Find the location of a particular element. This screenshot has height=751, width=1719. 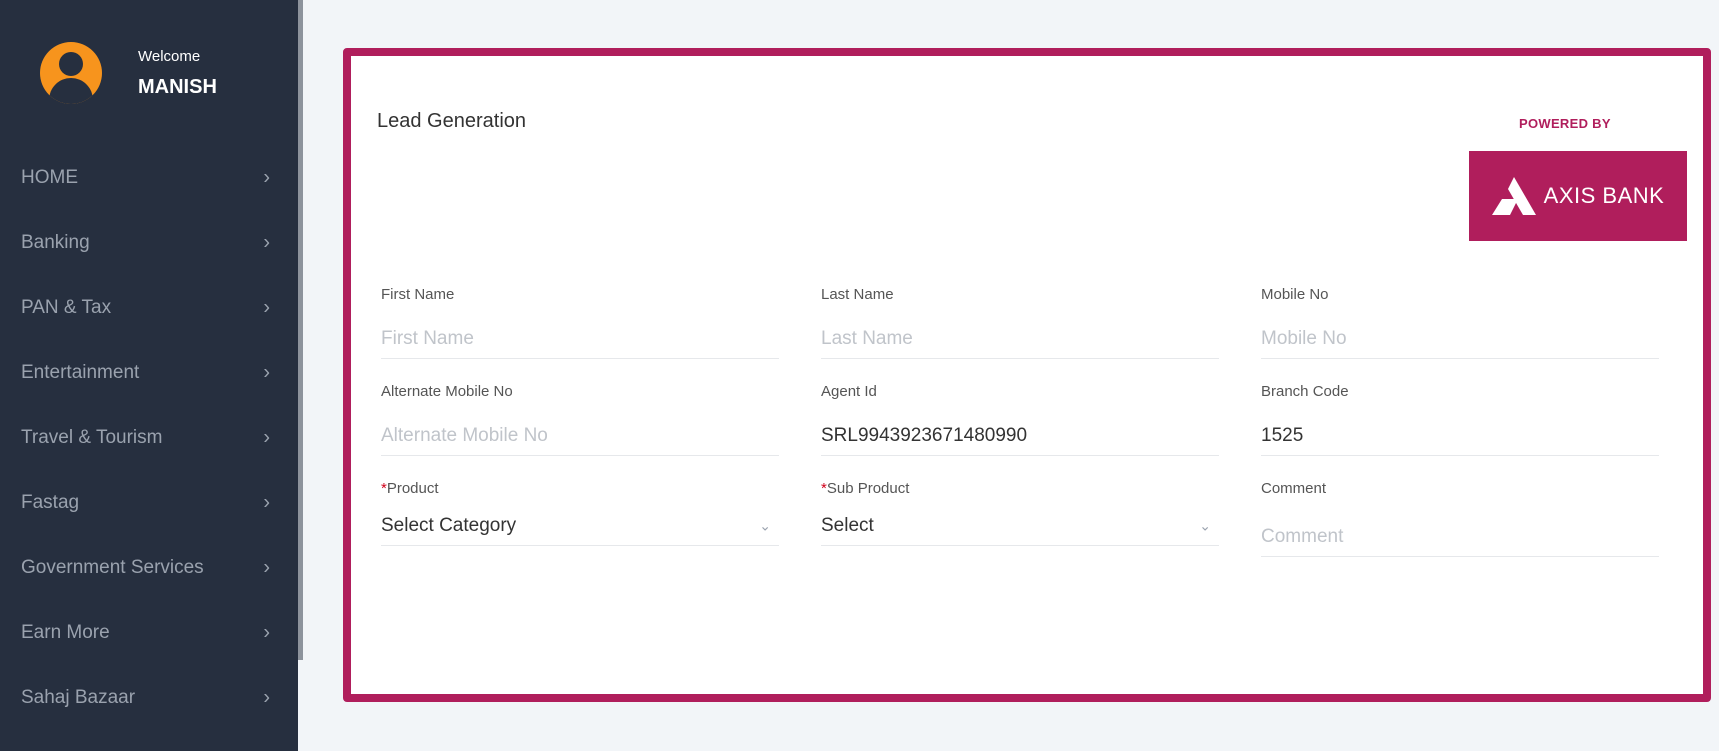

powered-by-label: POWERED BY is located at coordinates (1565, 123).